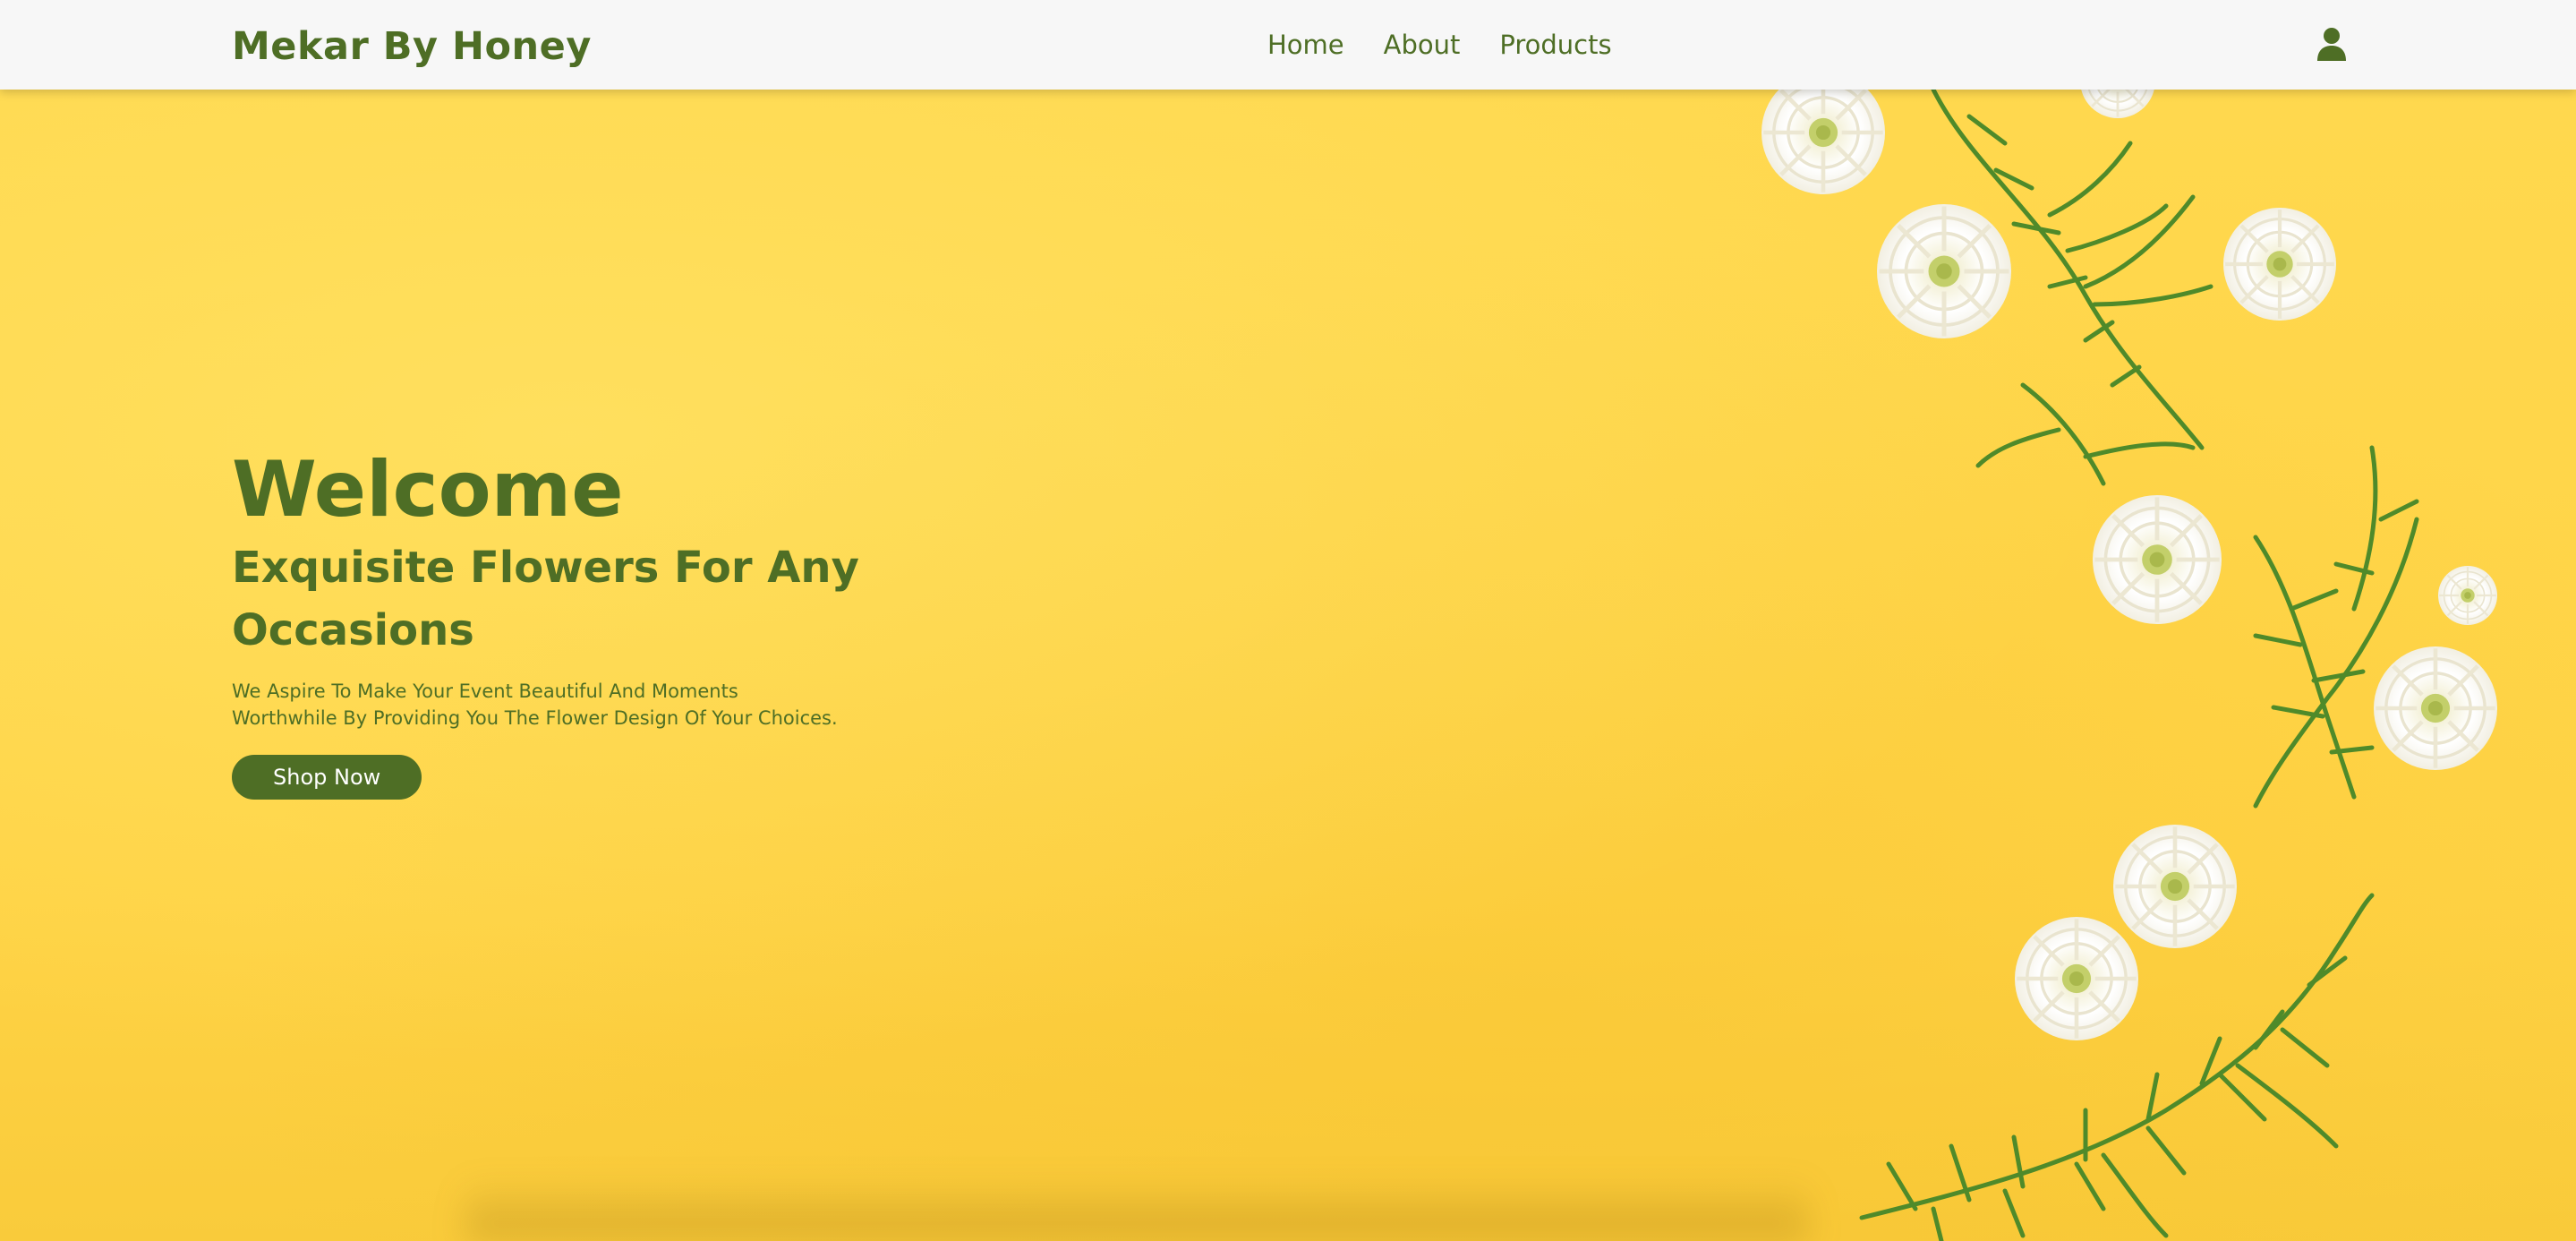  Describe the element at coordinates (428, 490) in the screenshot. I see `hero-title: Welcome` at that location.